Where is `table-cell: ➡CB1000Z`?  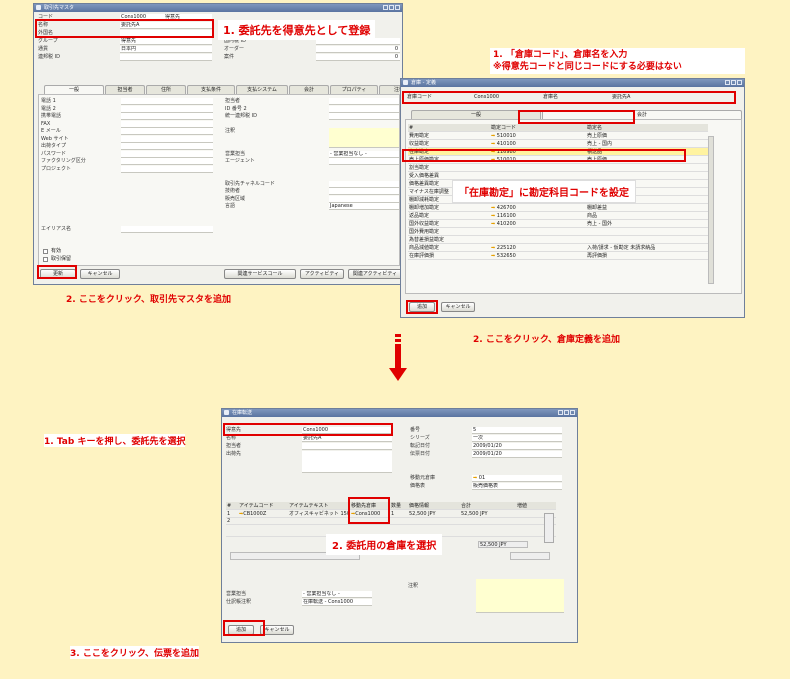
table-cell: ➡CB1000Z is located at coordinates (263, 513).